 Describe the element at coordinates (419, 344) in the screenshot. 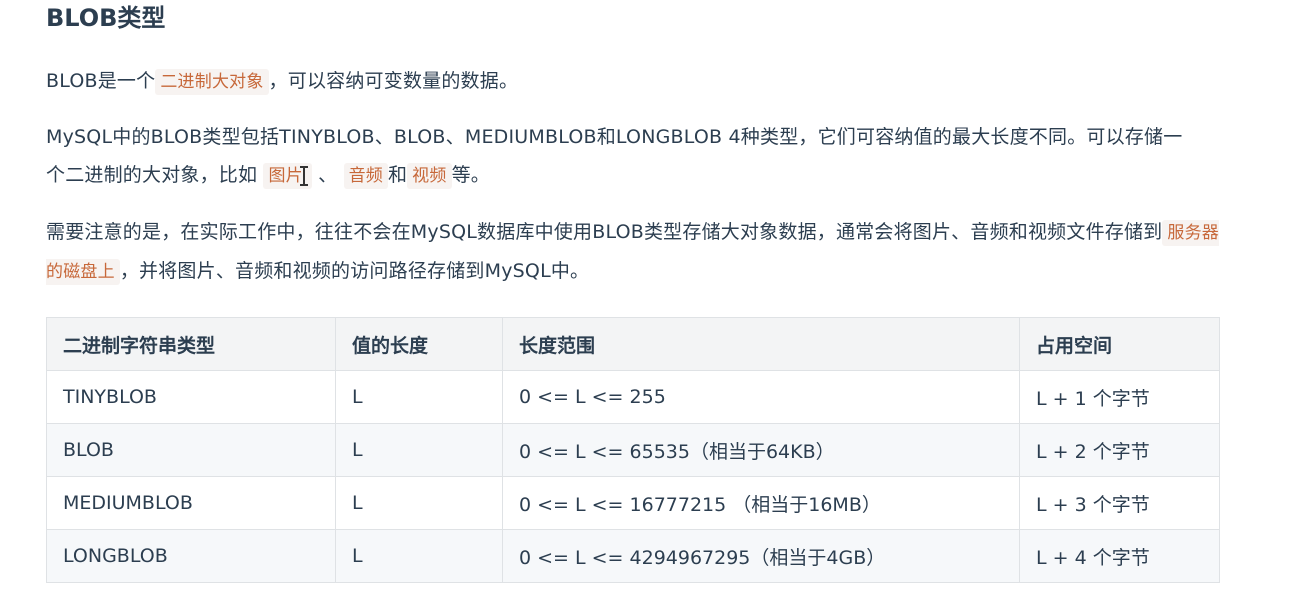

I see `header-length: 值的长度` at that location.